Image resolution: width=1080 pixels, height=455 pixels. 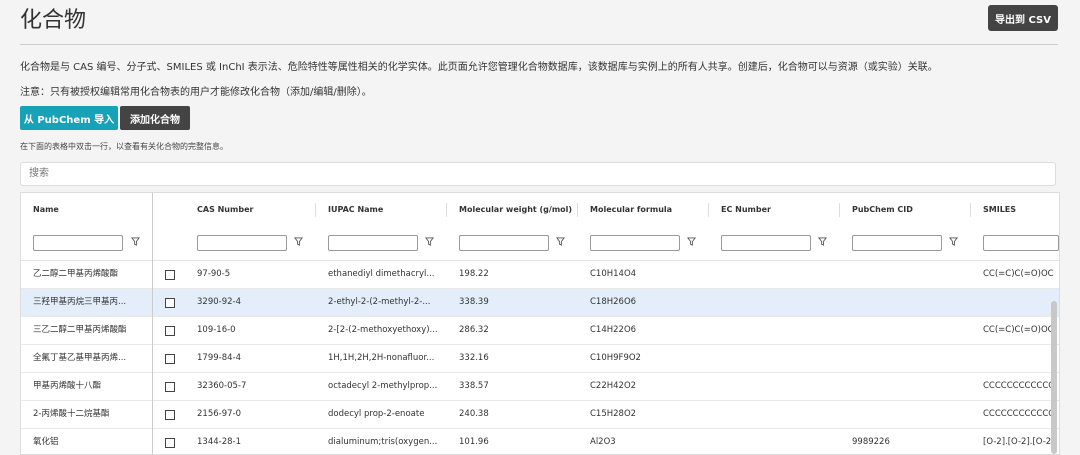 I want to click on cell-mw: 101.96, so click(x=474, y=442).